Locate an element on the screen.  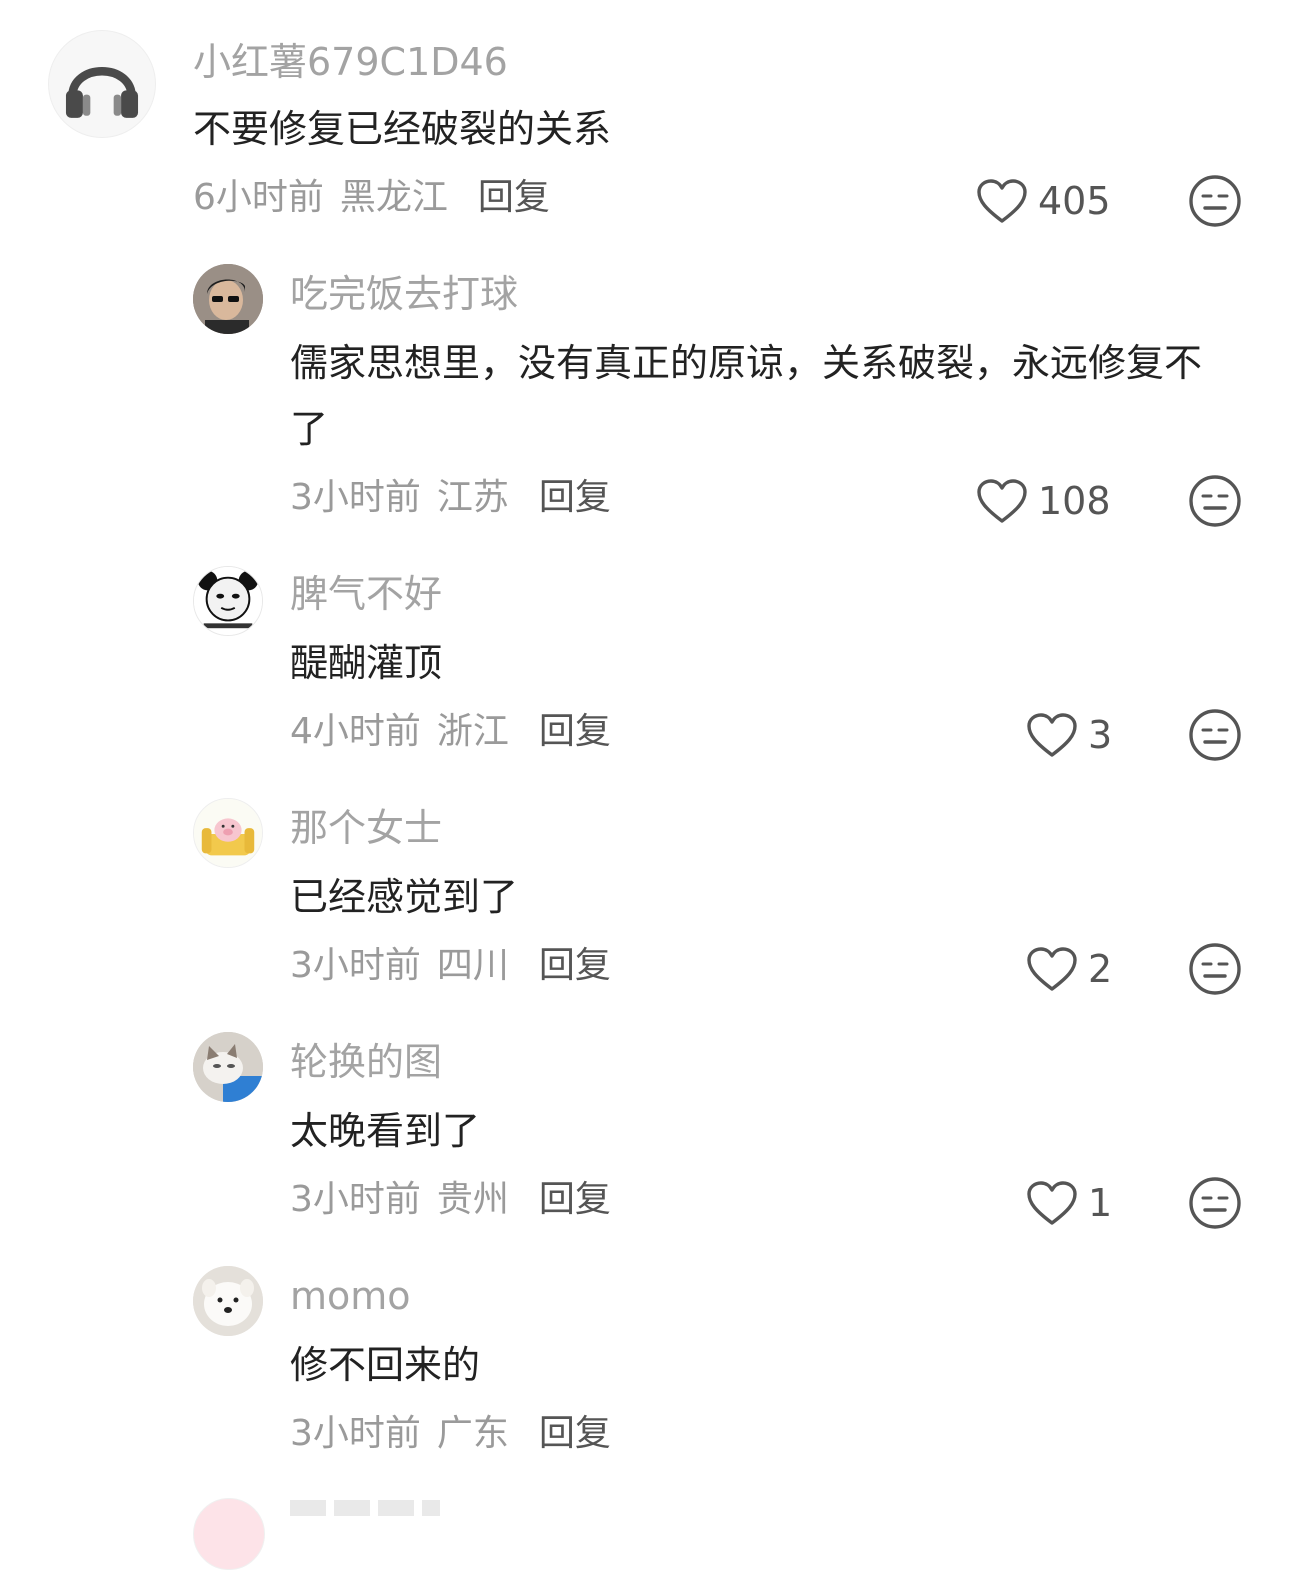
comment-text: 修不回来的 is located at coordinates (385, 1365).